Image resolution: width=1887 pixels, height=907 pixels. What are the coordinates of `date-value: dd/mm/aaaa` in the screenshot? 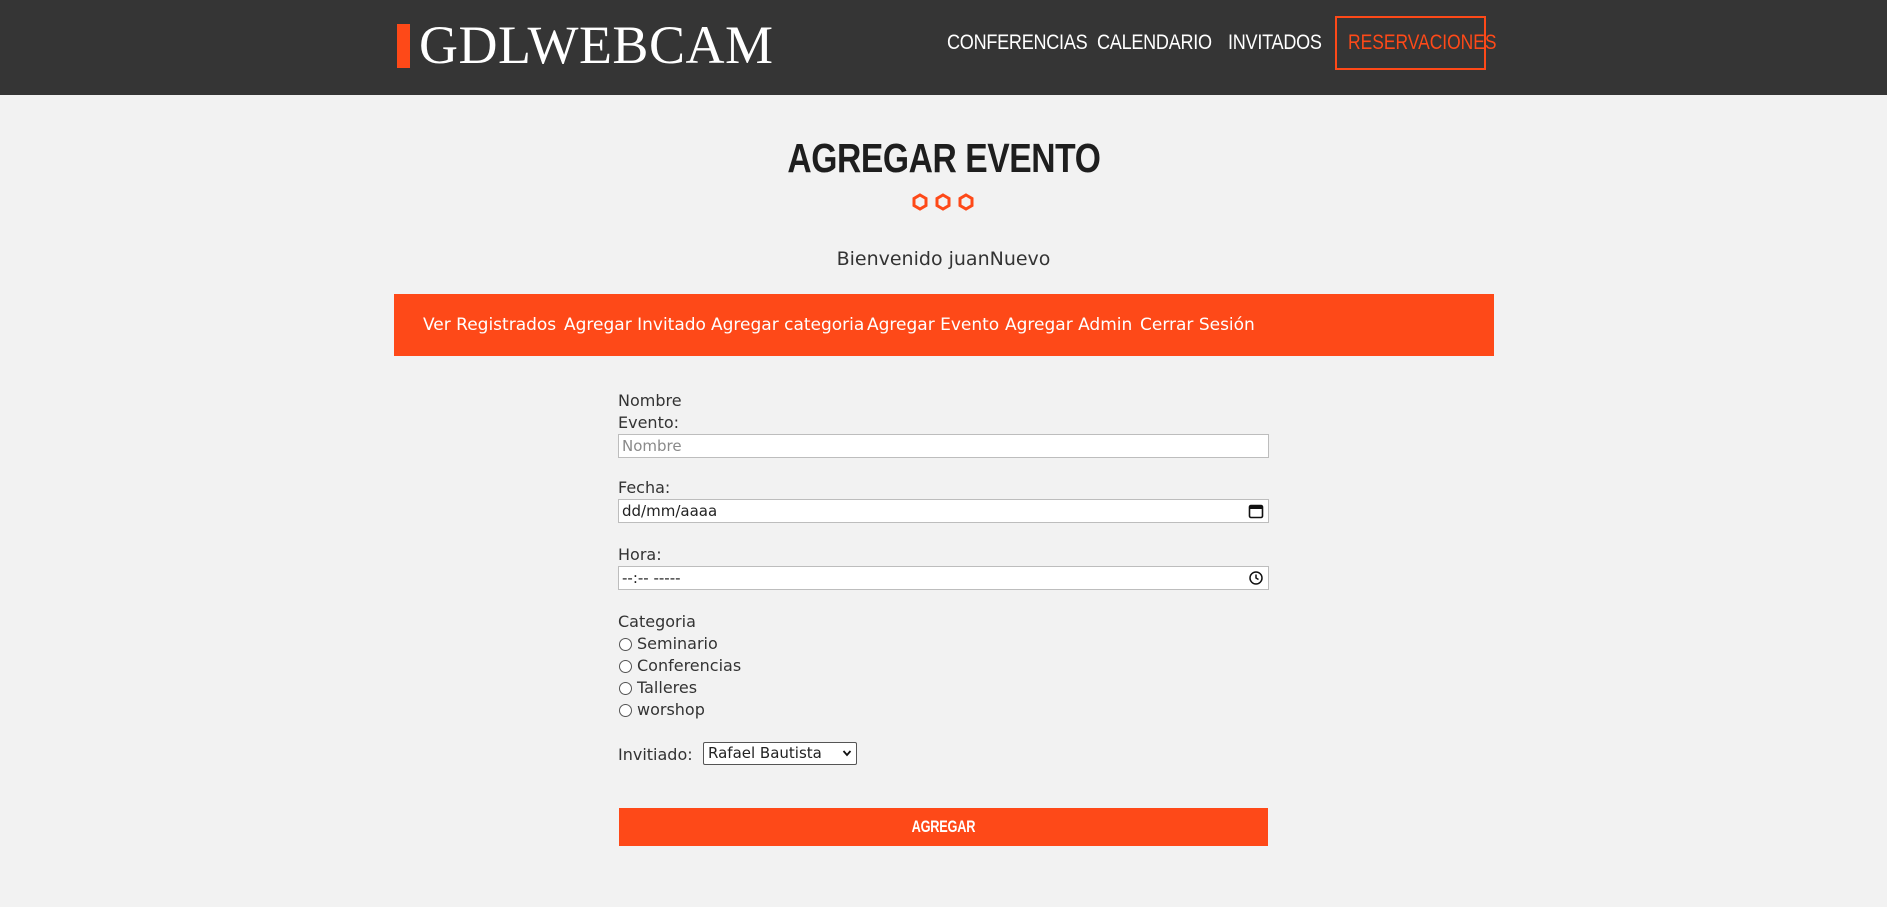 It's located at (670, 511).